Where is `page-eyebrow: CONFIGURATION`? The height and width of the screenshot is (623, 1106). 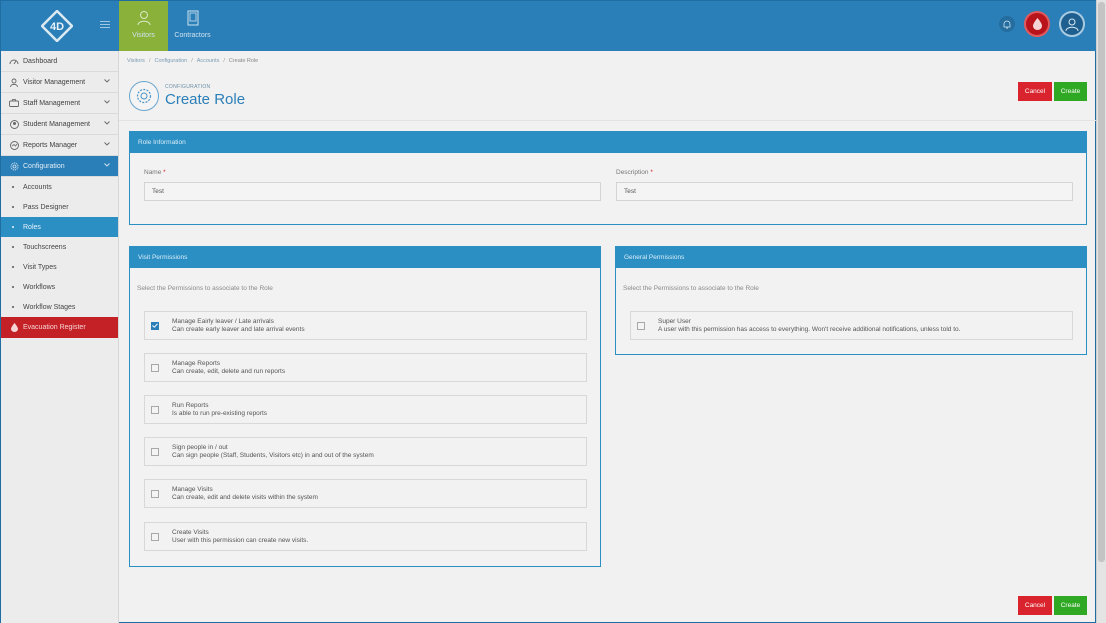
page-eyebrow: CONFIGURATION is located at coordinates (188, 87).